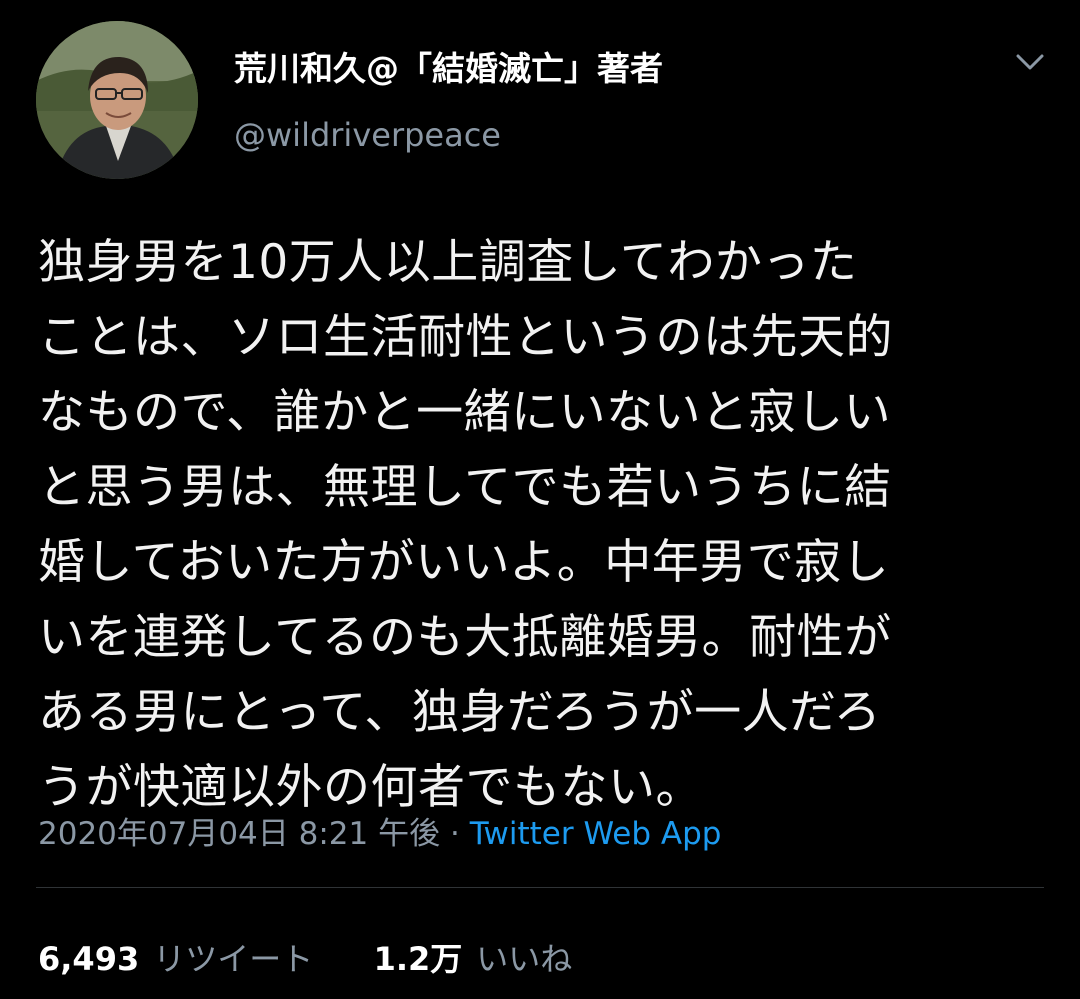 This screenshot has height=999, width=1080. What do you see at coordinates (448, 262) in the screenshot?
I see `tweet-text-line: 独身男を10万人以上調査してわかった` at bounding box center [448, 262].